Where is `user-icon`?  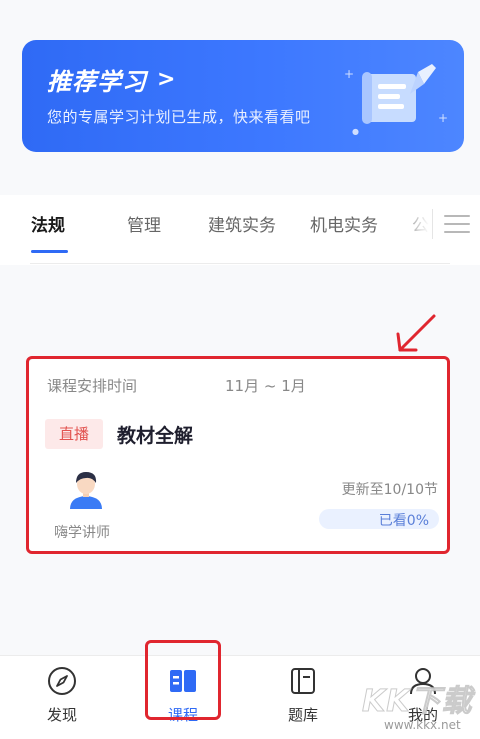
user-icon is located at coordinates (423, 681).